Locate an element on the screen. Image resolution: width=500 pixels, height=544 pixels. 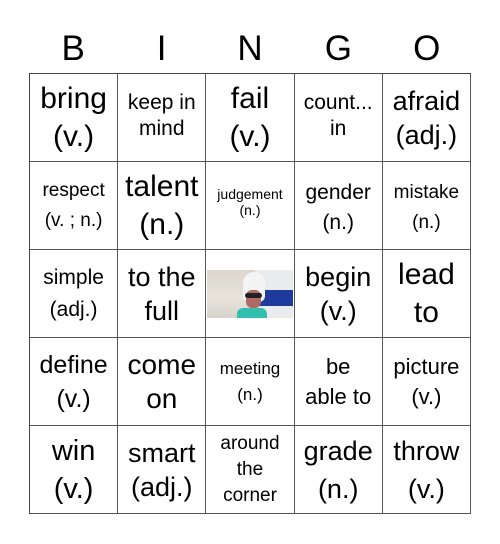
bingo-cell: define (v.) is located at coordinates (74, 382).